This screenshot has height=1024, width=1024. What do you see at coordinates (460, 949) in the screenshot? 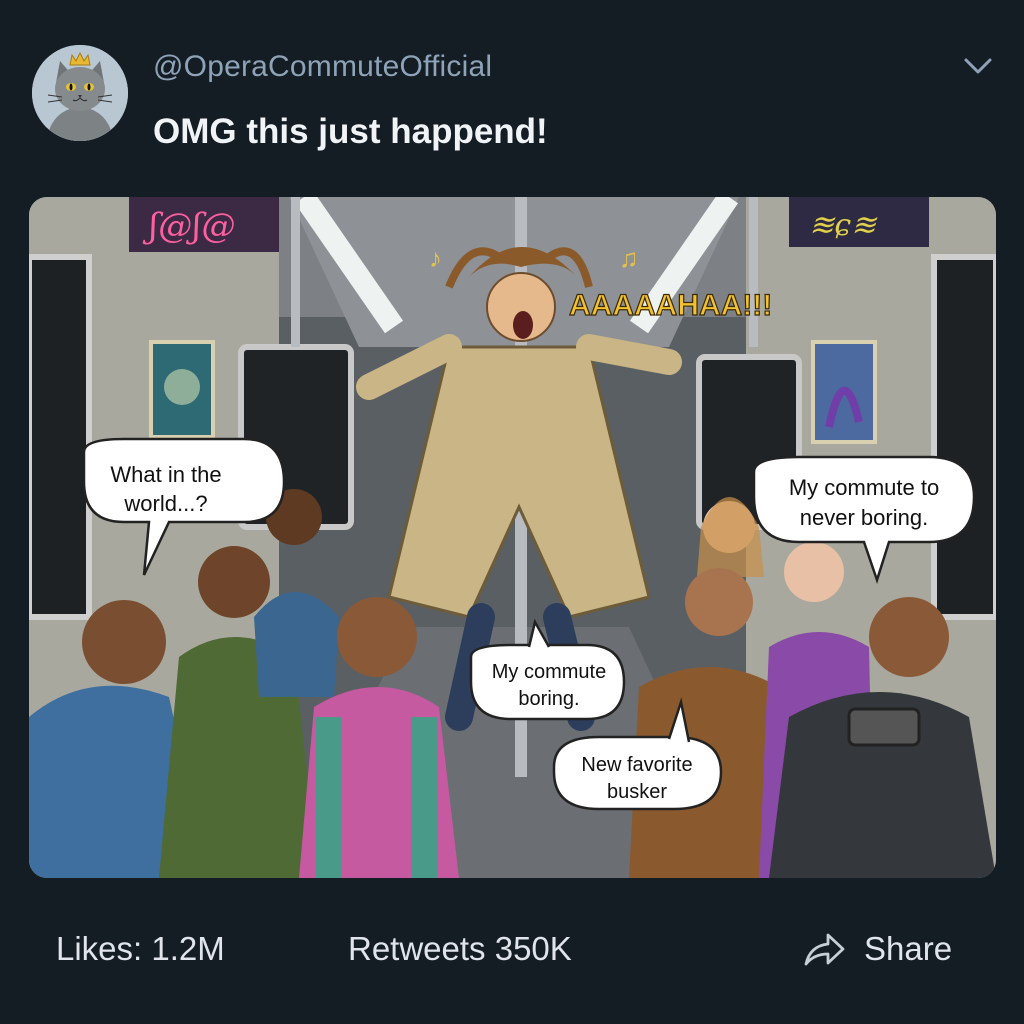
I see `retweets-button: Retweets 350K` at bounding box center [460, 949].